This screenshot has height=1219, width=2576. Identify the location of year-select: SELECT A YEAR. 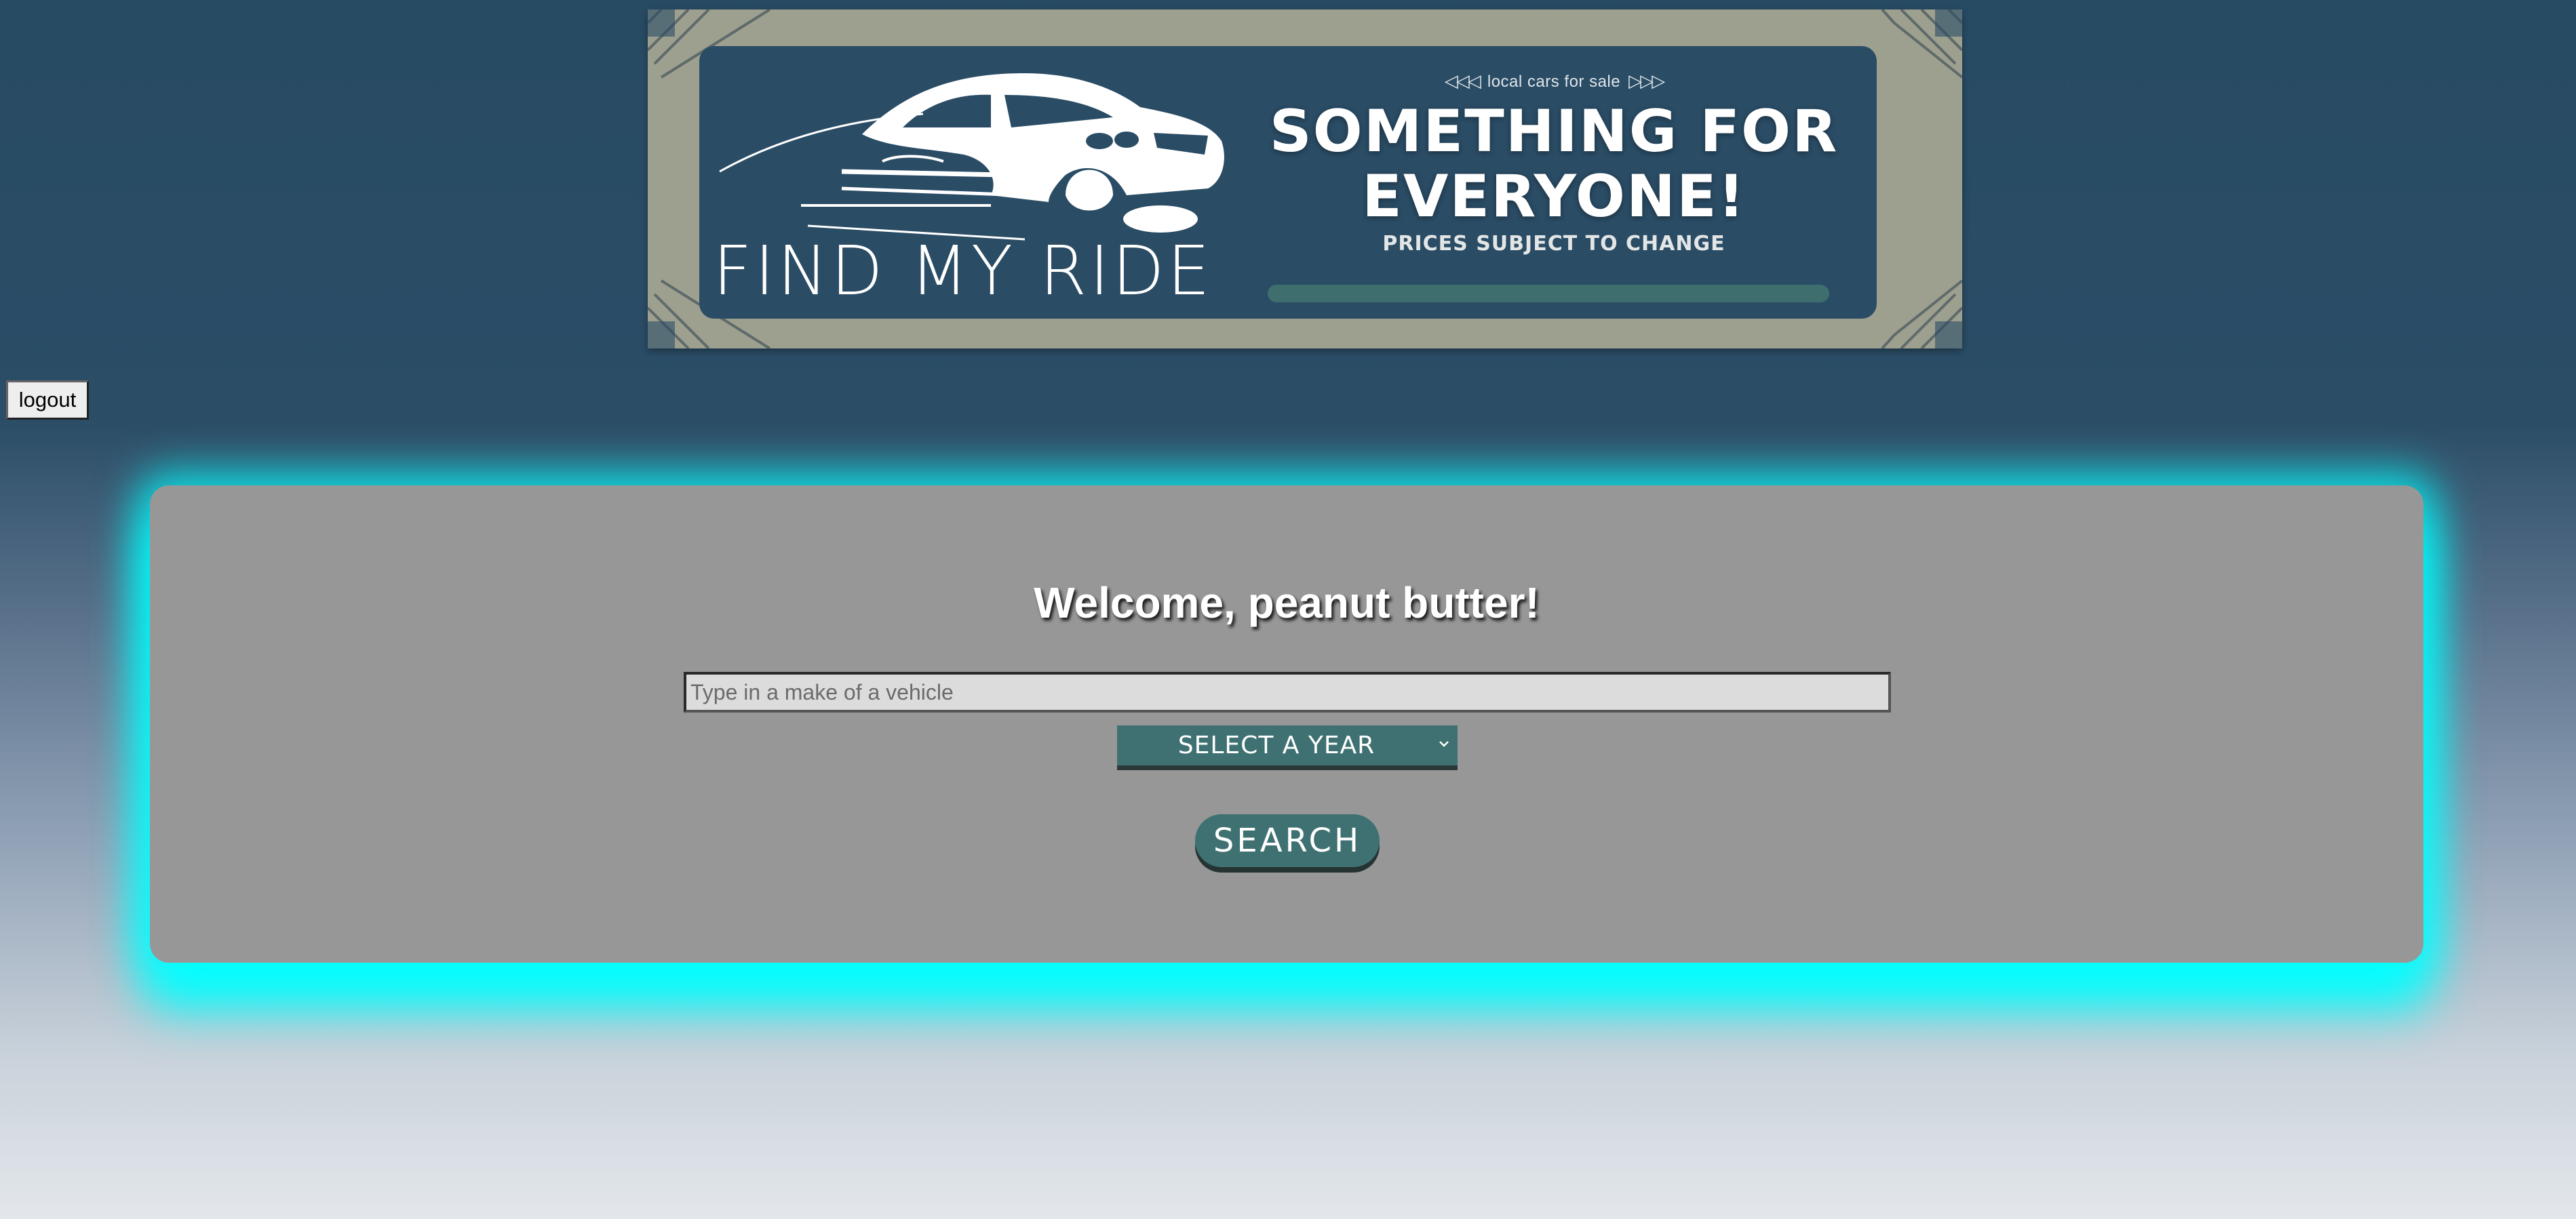
(1287, 748).